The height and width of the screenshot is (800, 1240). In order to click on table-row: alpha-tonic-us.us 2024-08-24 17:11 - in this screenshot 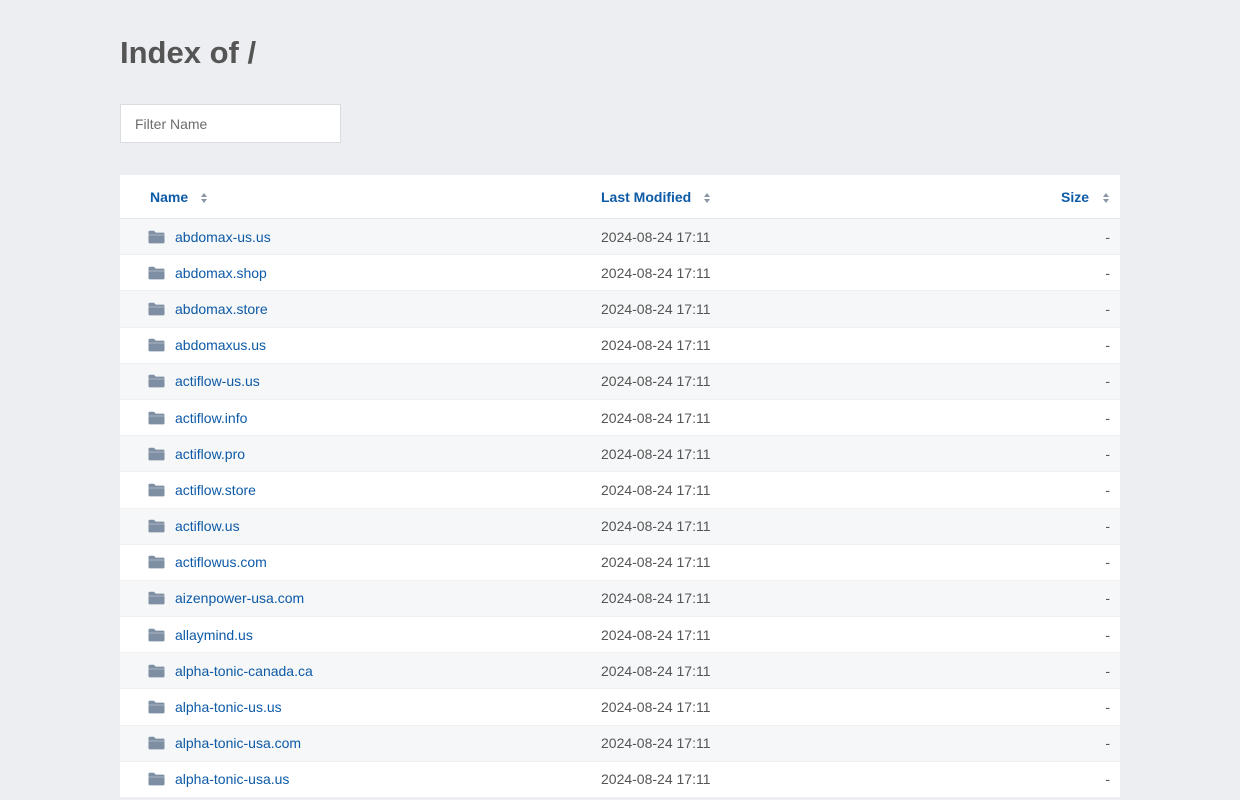, I will do `click(620, 707)`.